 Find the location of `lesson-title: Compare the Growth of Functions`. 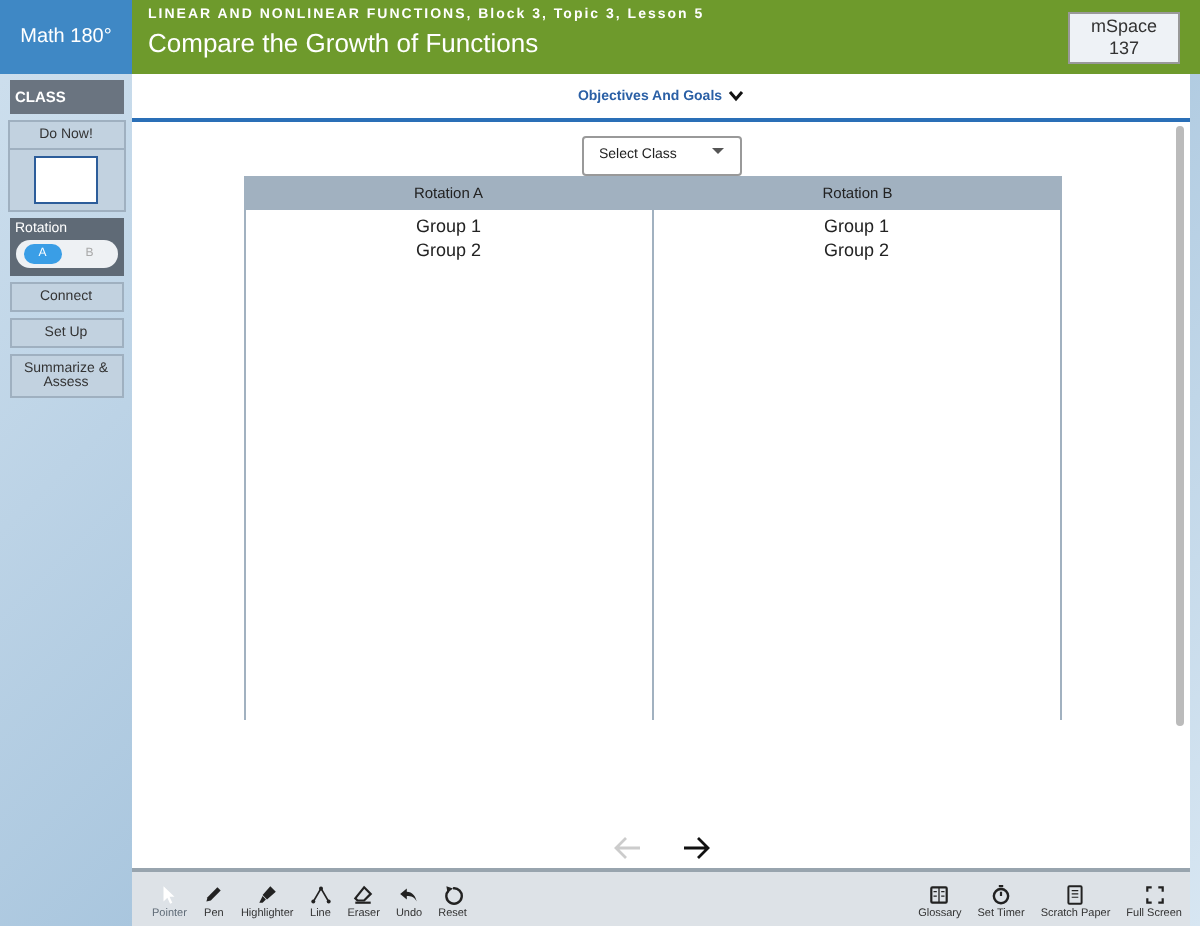

lesson-title: Compare the Growth of Functions is located at coordinates (344, 43).